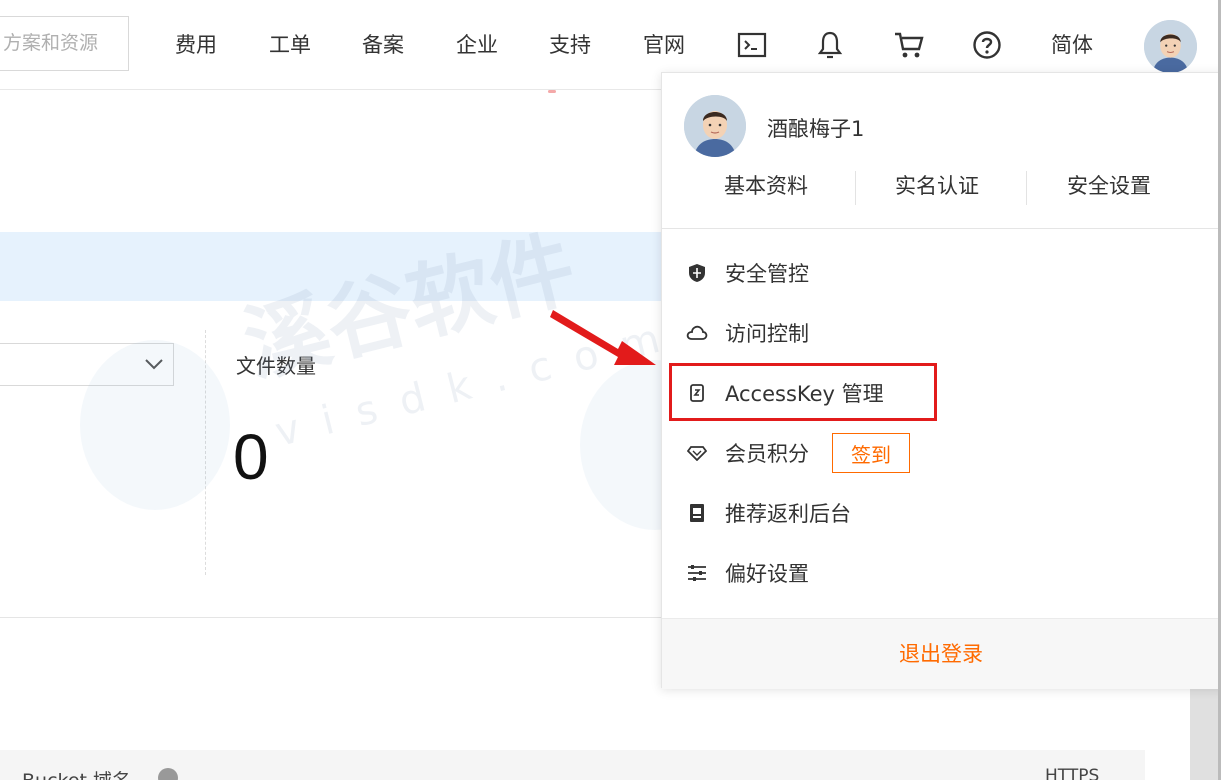 The height and width of the screenshot is (780, 1221). I want to click on sliders-icon, so click(697, 573).